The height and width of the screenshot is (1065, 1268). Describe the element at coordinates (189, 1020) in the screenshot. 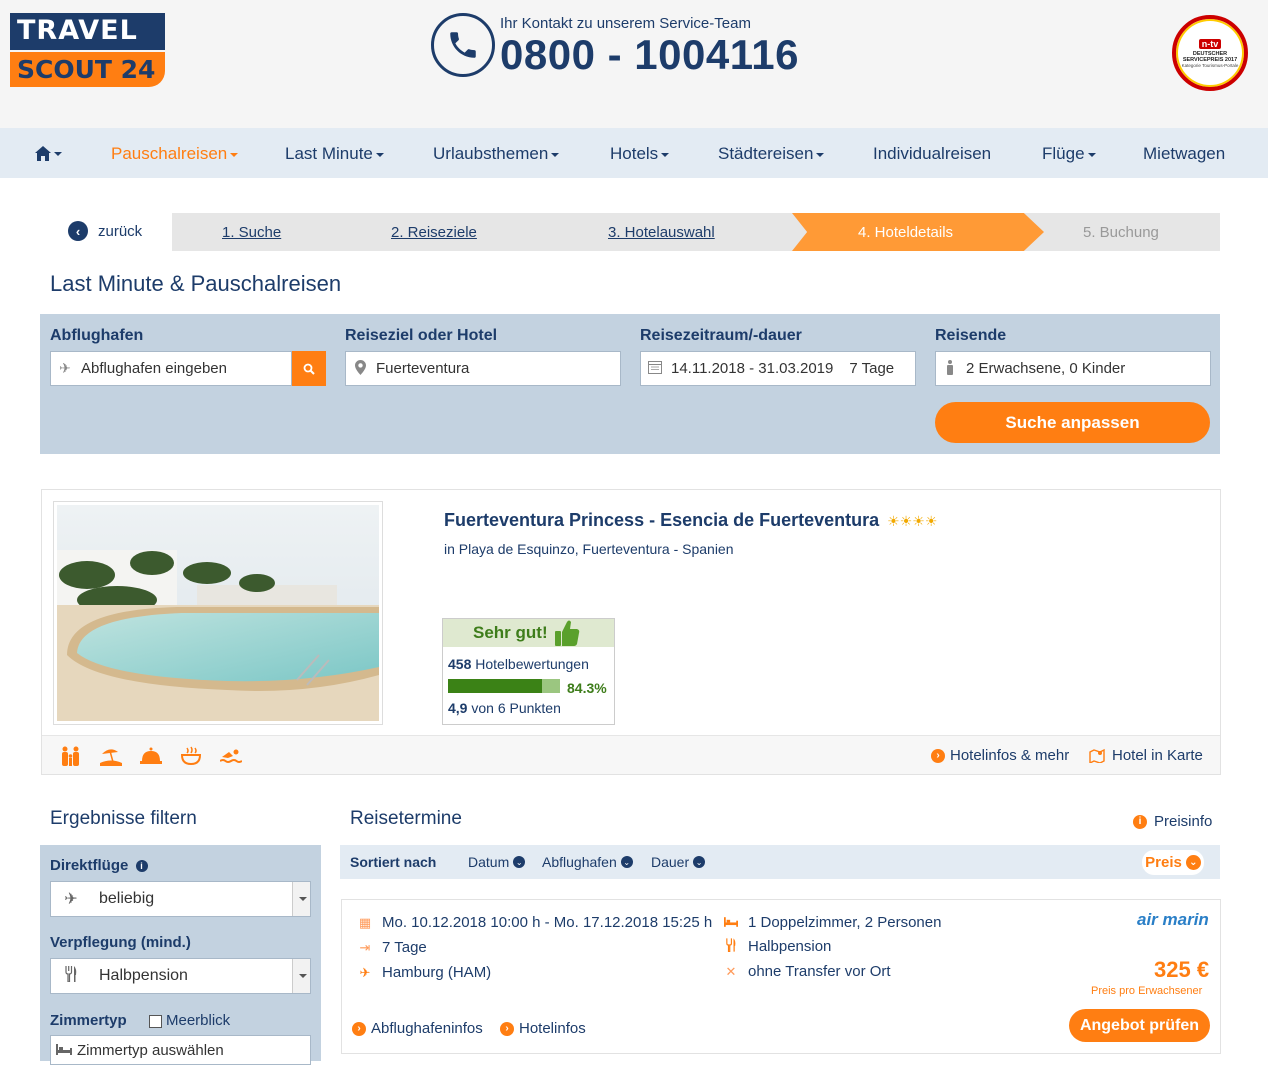

I see `seaview-checkbox: Meerblick` at that location.